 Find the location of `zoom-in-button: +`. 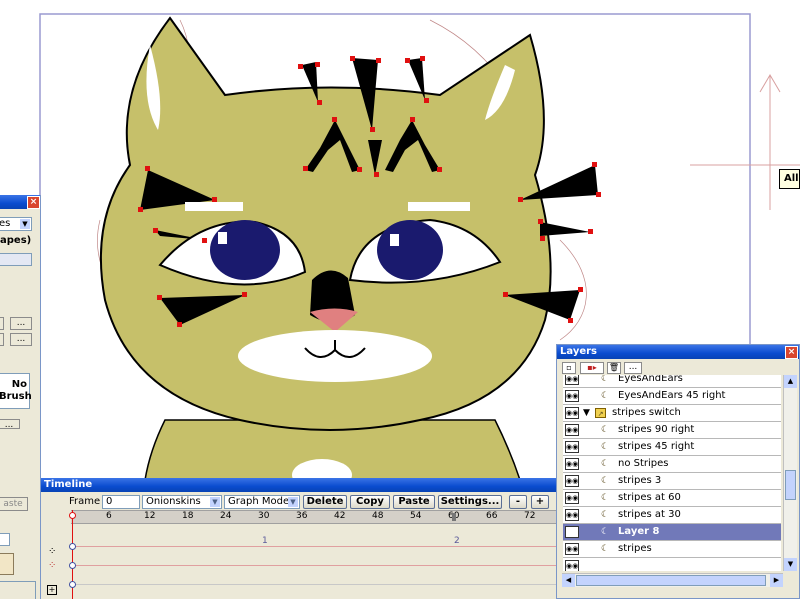

zoom-in-button: + is located at coordinates (540, 502).